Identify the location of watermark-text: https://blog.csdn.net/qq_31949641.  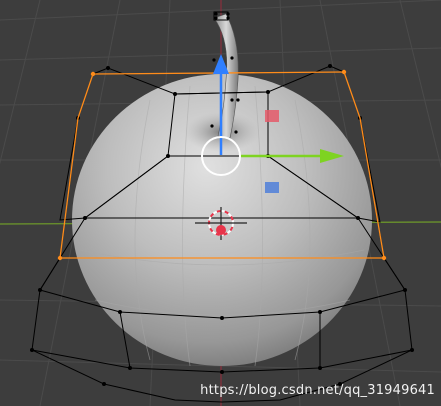
(317, 390).